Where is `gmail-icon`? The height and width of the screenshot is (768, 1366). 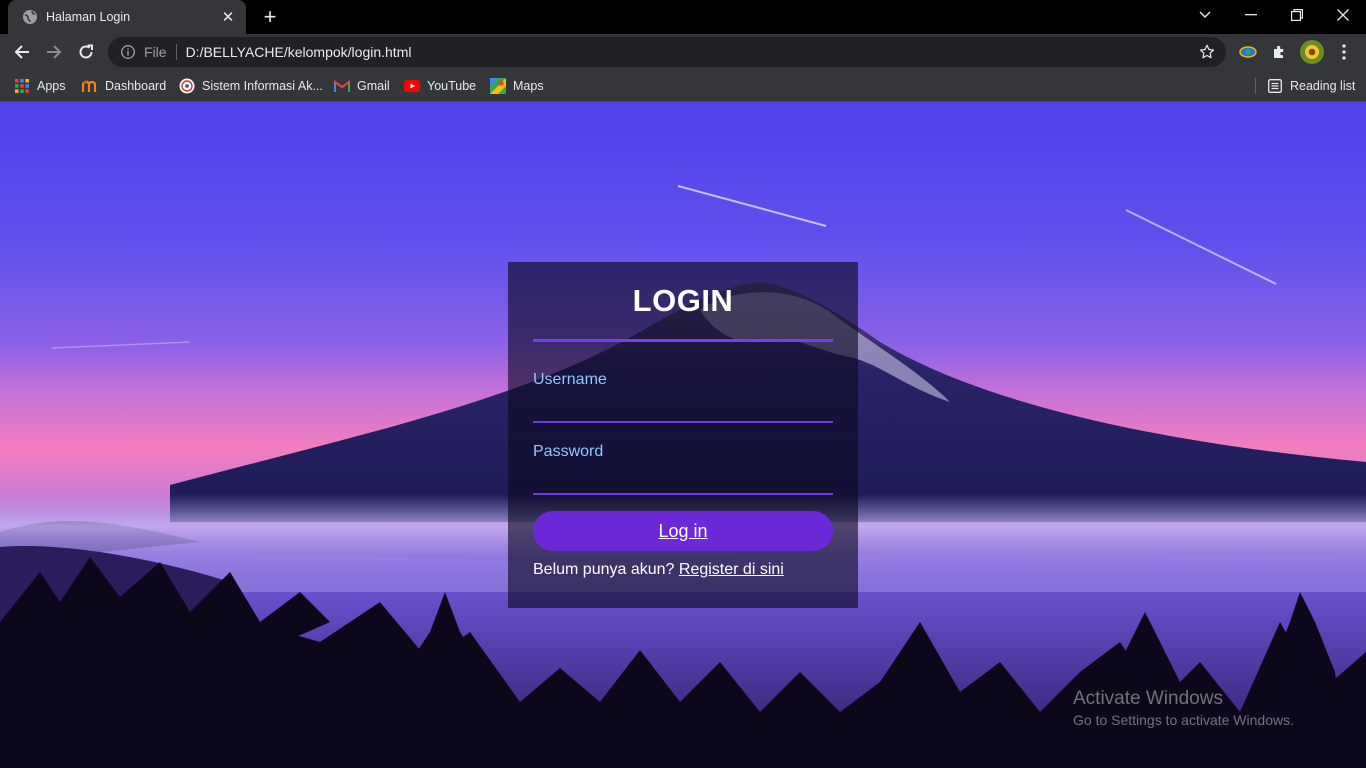
gmail-icon is located at coordinates (342, 86).